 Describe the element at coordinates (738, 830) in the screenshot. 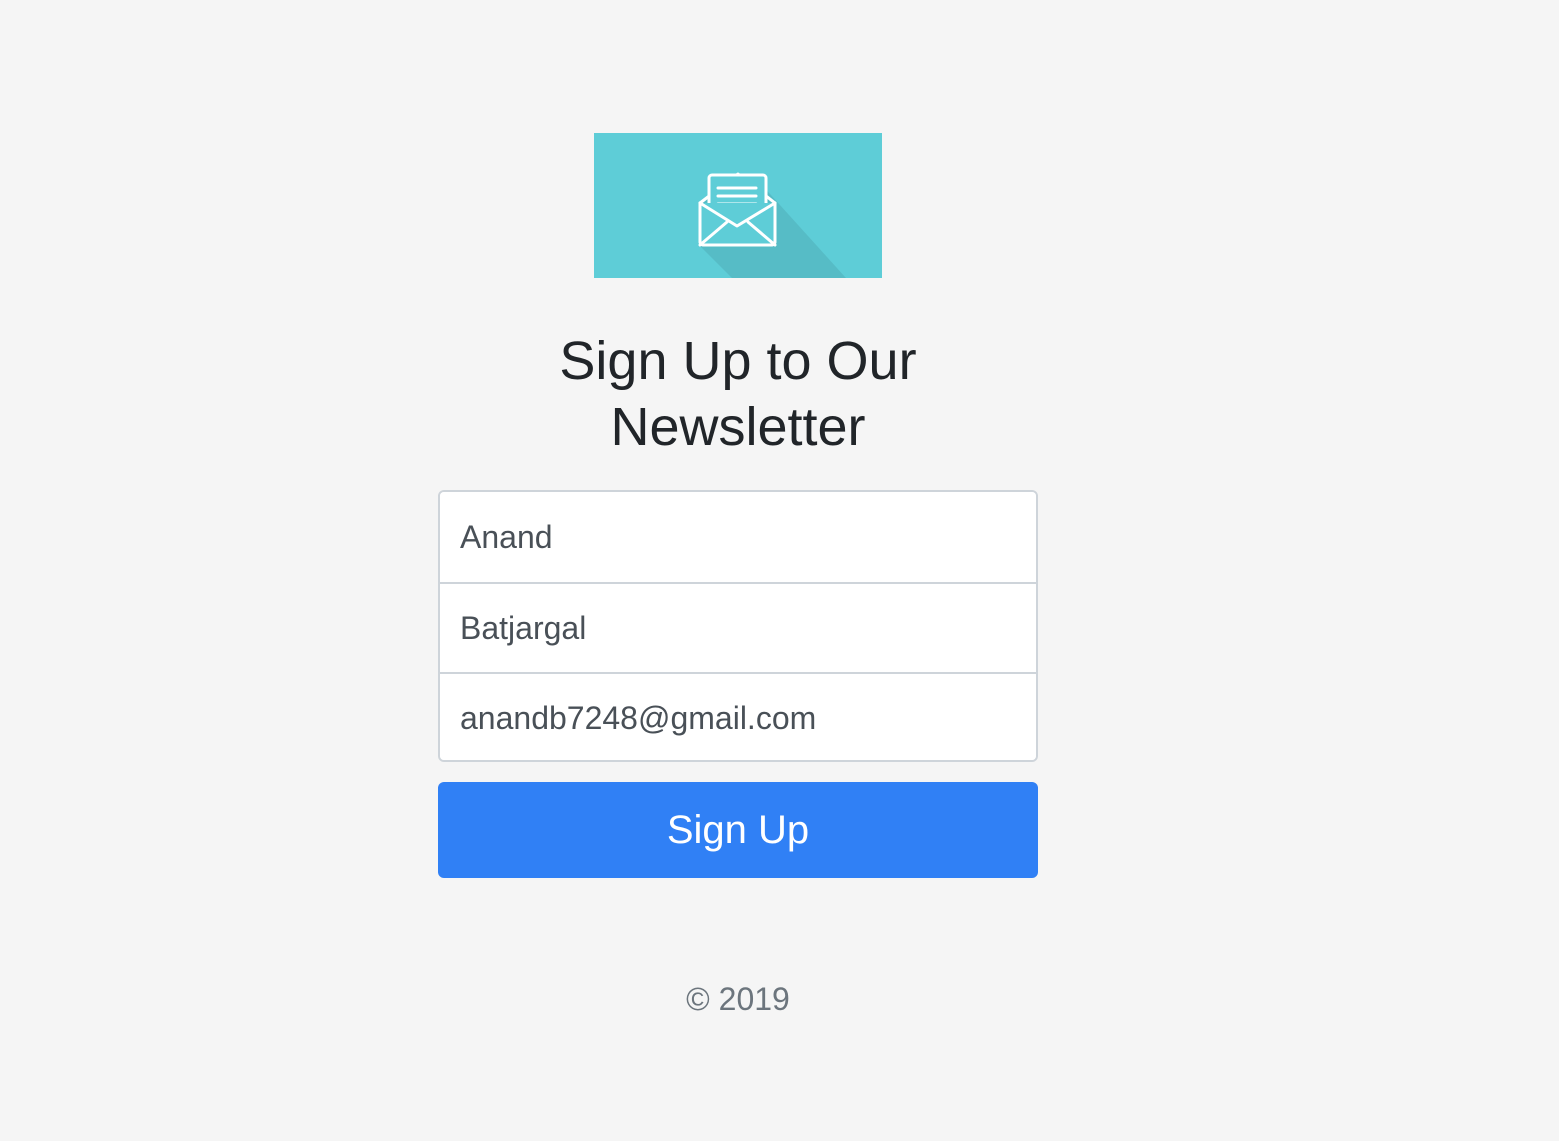

I see `sign-up-button: Sign Up` at that location.